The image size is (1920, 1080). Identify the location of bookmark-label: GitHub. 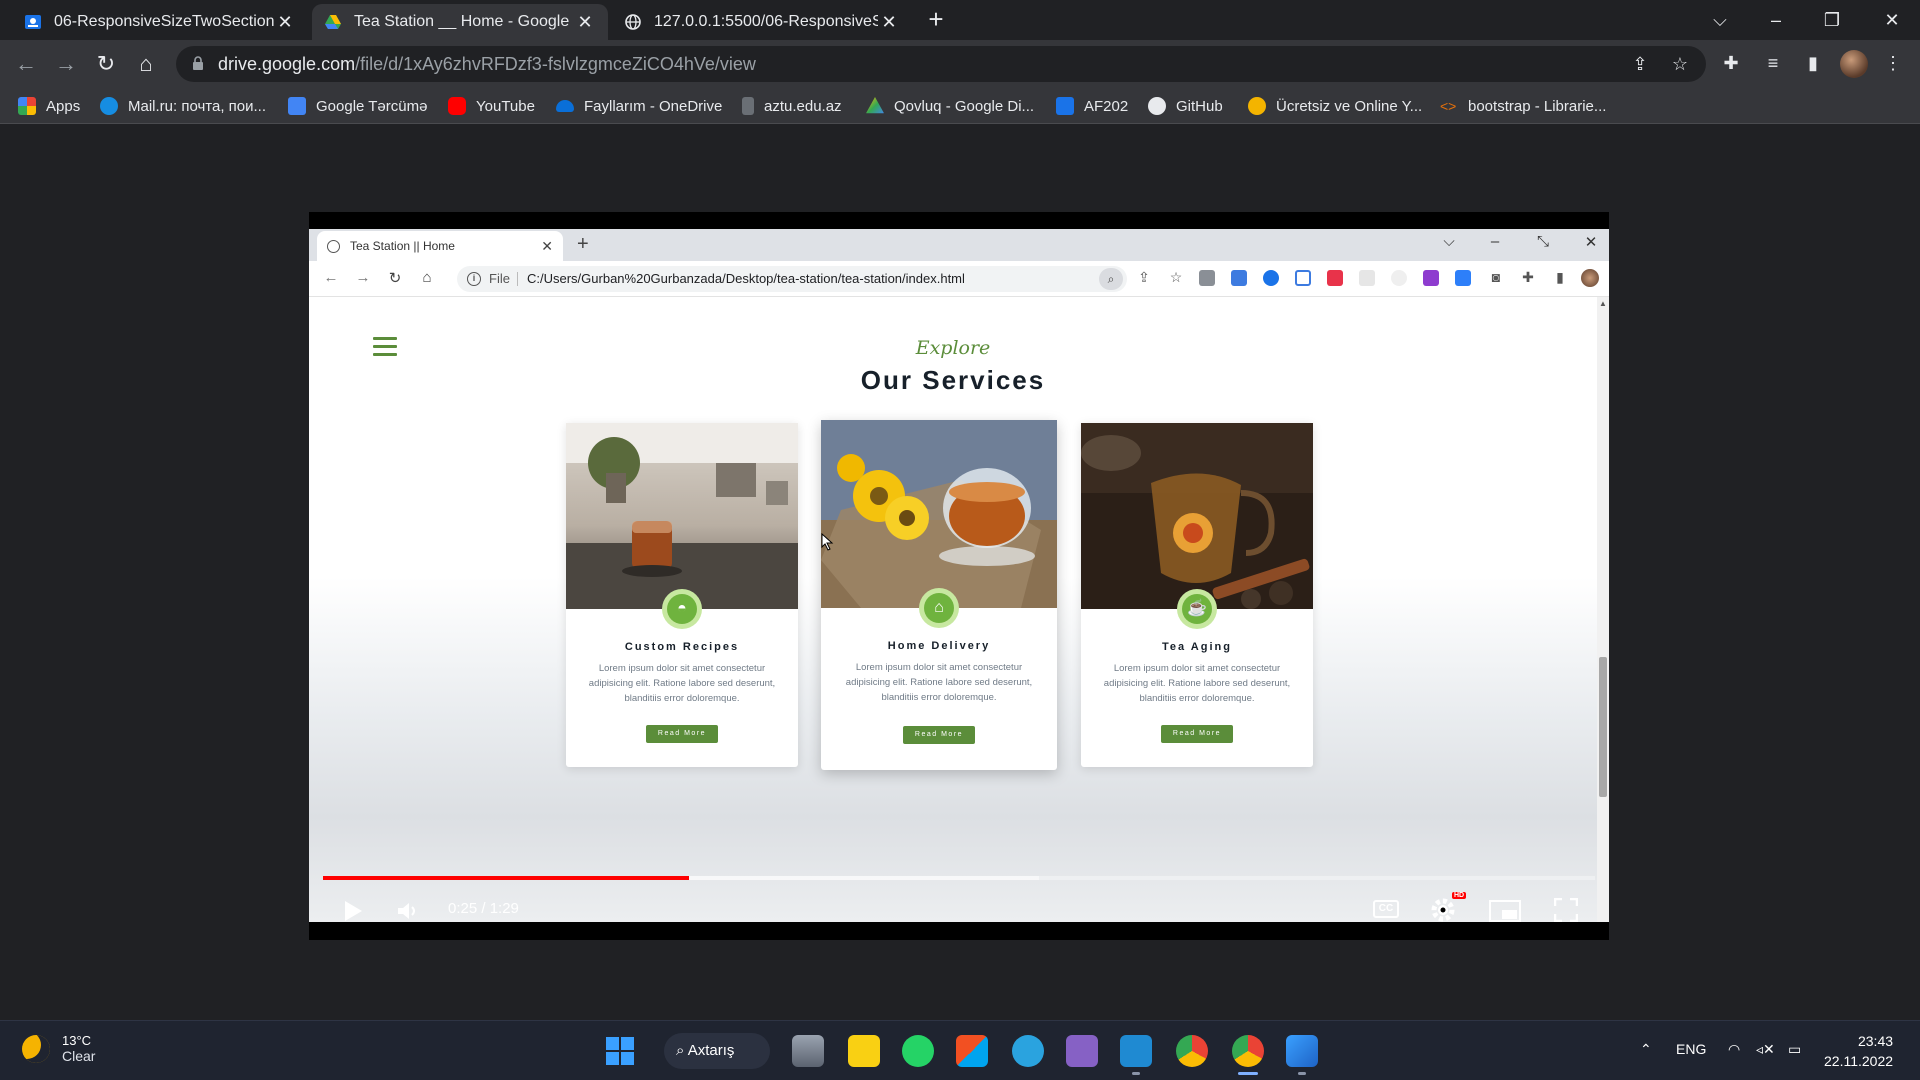
(1199, 106).